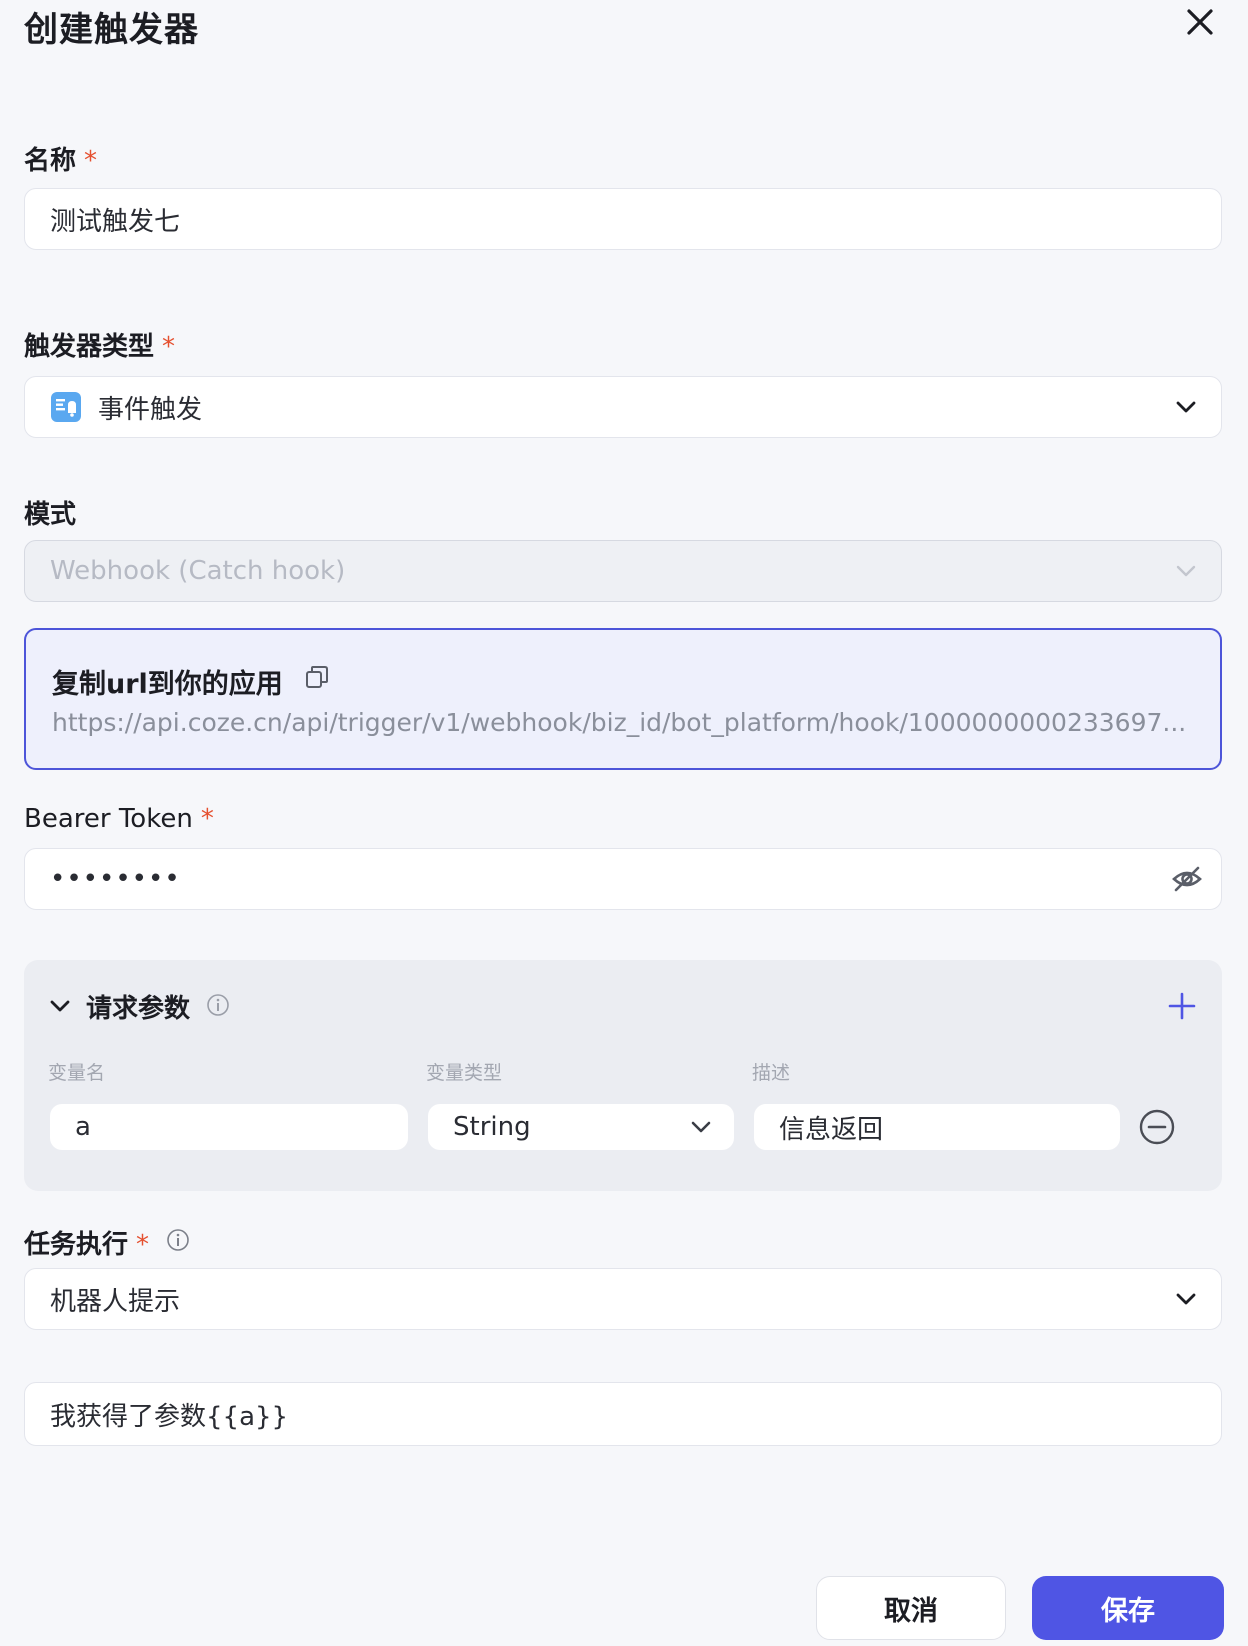 Image resolution: width=1248 pixels, height=1646 pixels. I want to click on add-param-button, so click(1182, 1006).